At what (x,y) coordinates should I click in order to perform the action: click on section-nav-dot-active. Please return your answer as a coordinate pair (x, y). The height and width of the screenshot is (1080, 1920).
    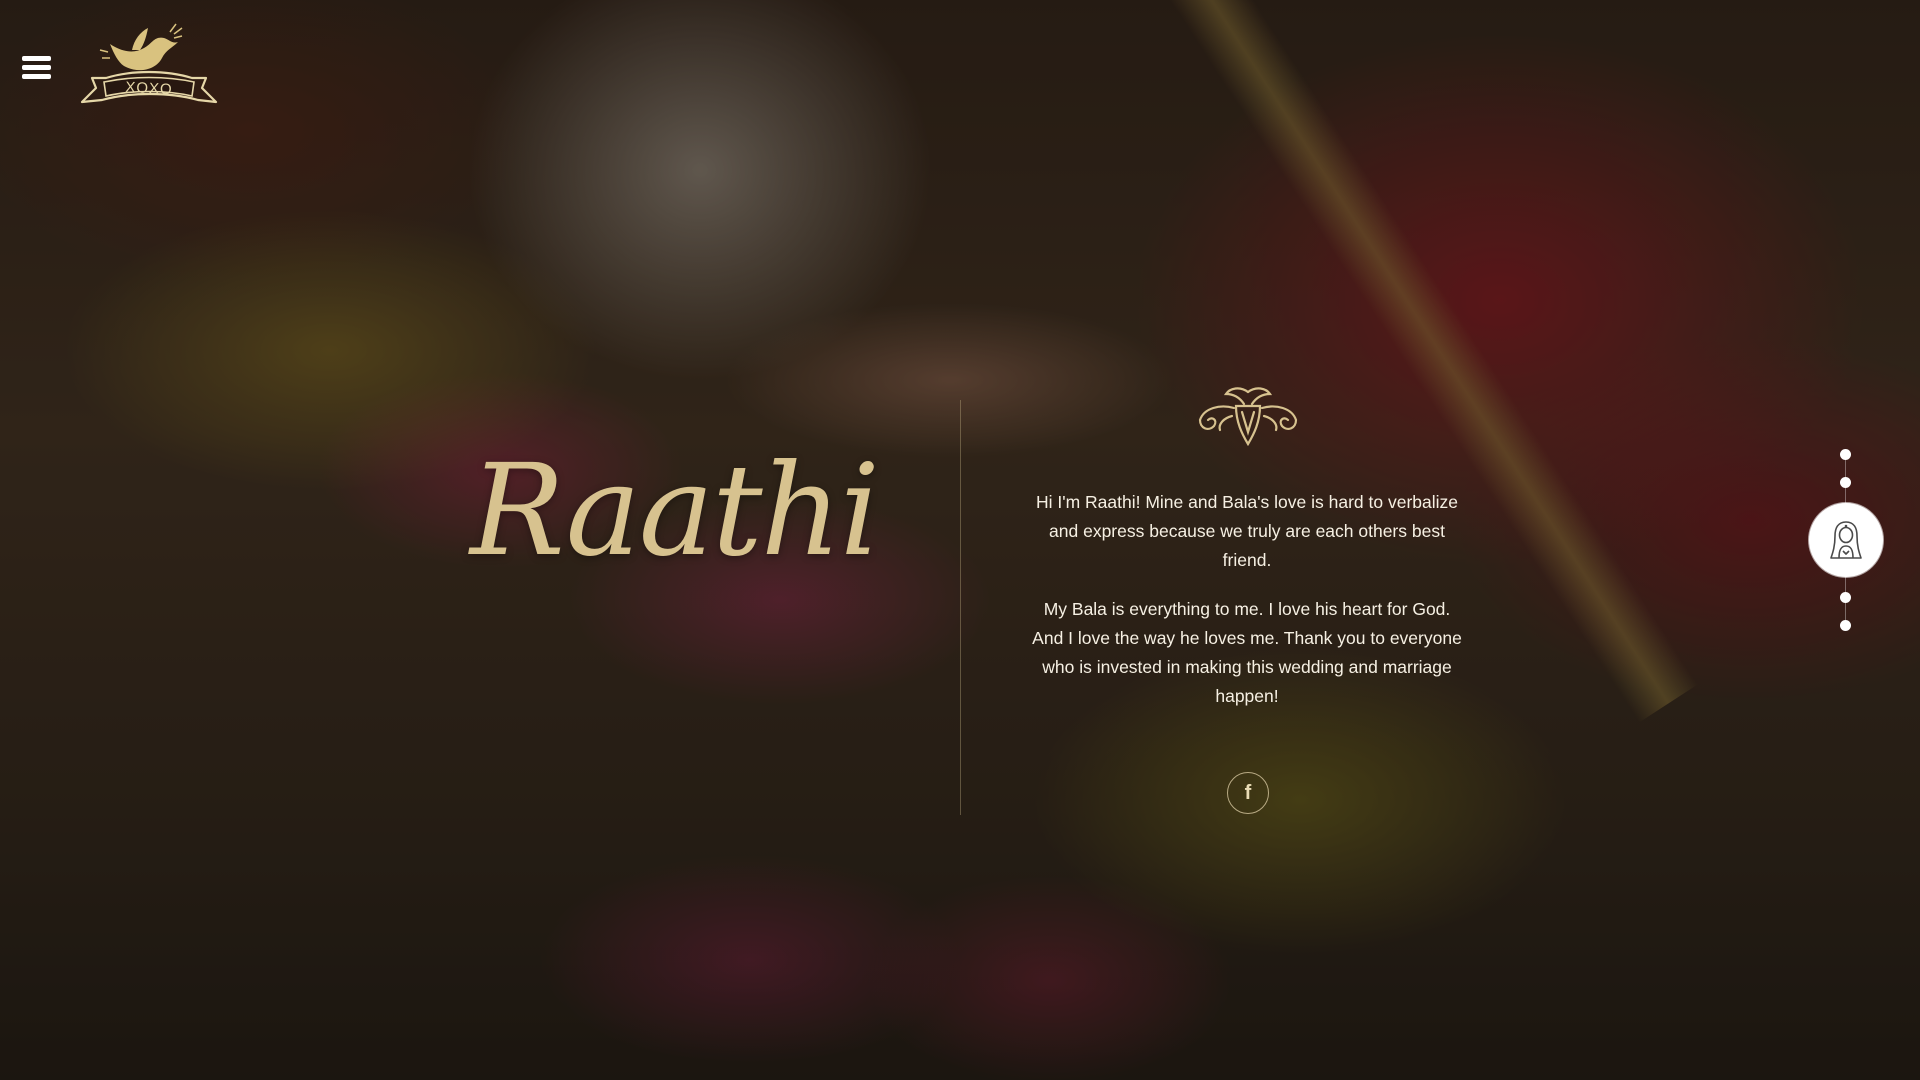
    Looking at the image, I should click on (1846, 540).